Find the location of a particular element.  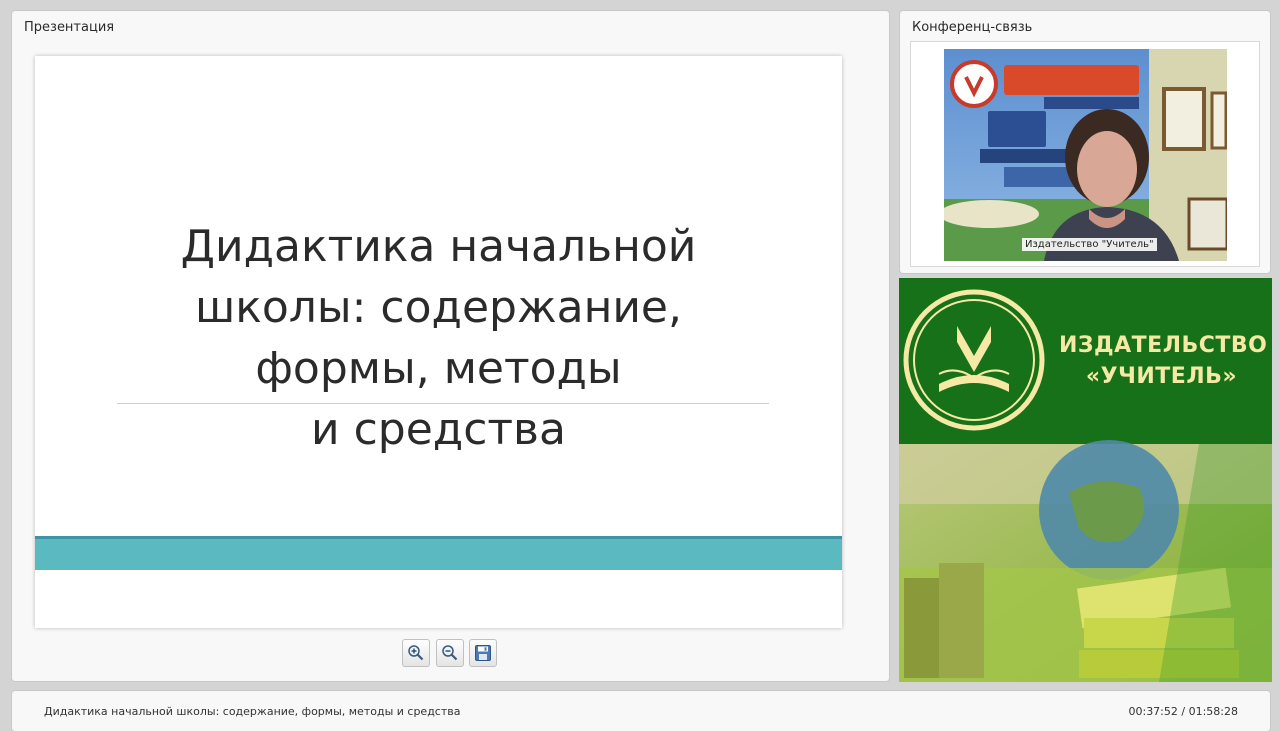

conference-panel-title: Конференц-связь is located at coordinates (972, 27).